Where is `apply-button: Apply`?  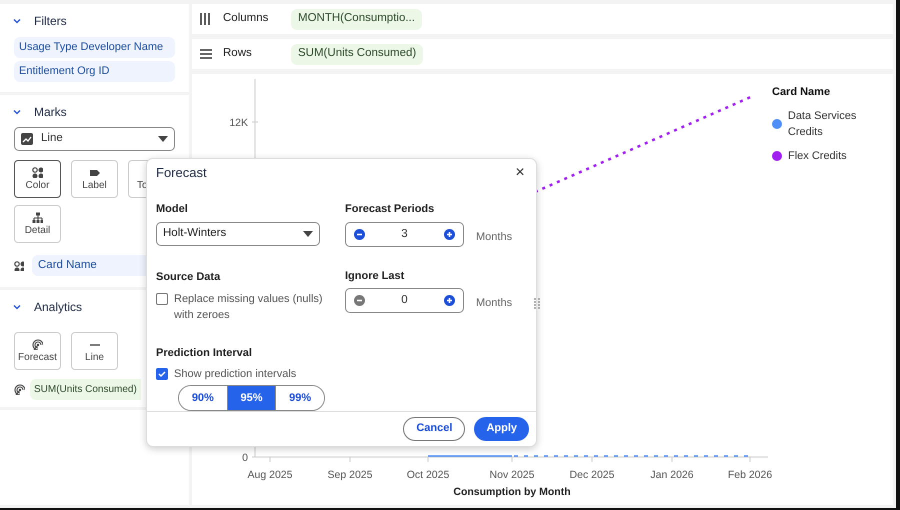
apply-button: Apply is located at coordinates (501, 428).